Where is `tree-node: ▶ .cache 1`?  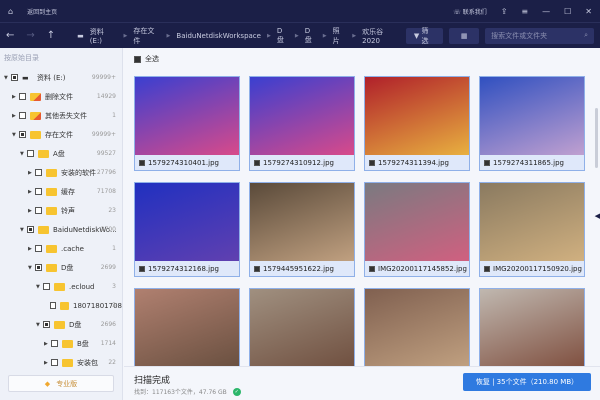
tree-node: ▶ .cache 1 is located at coordinates (61, 248).